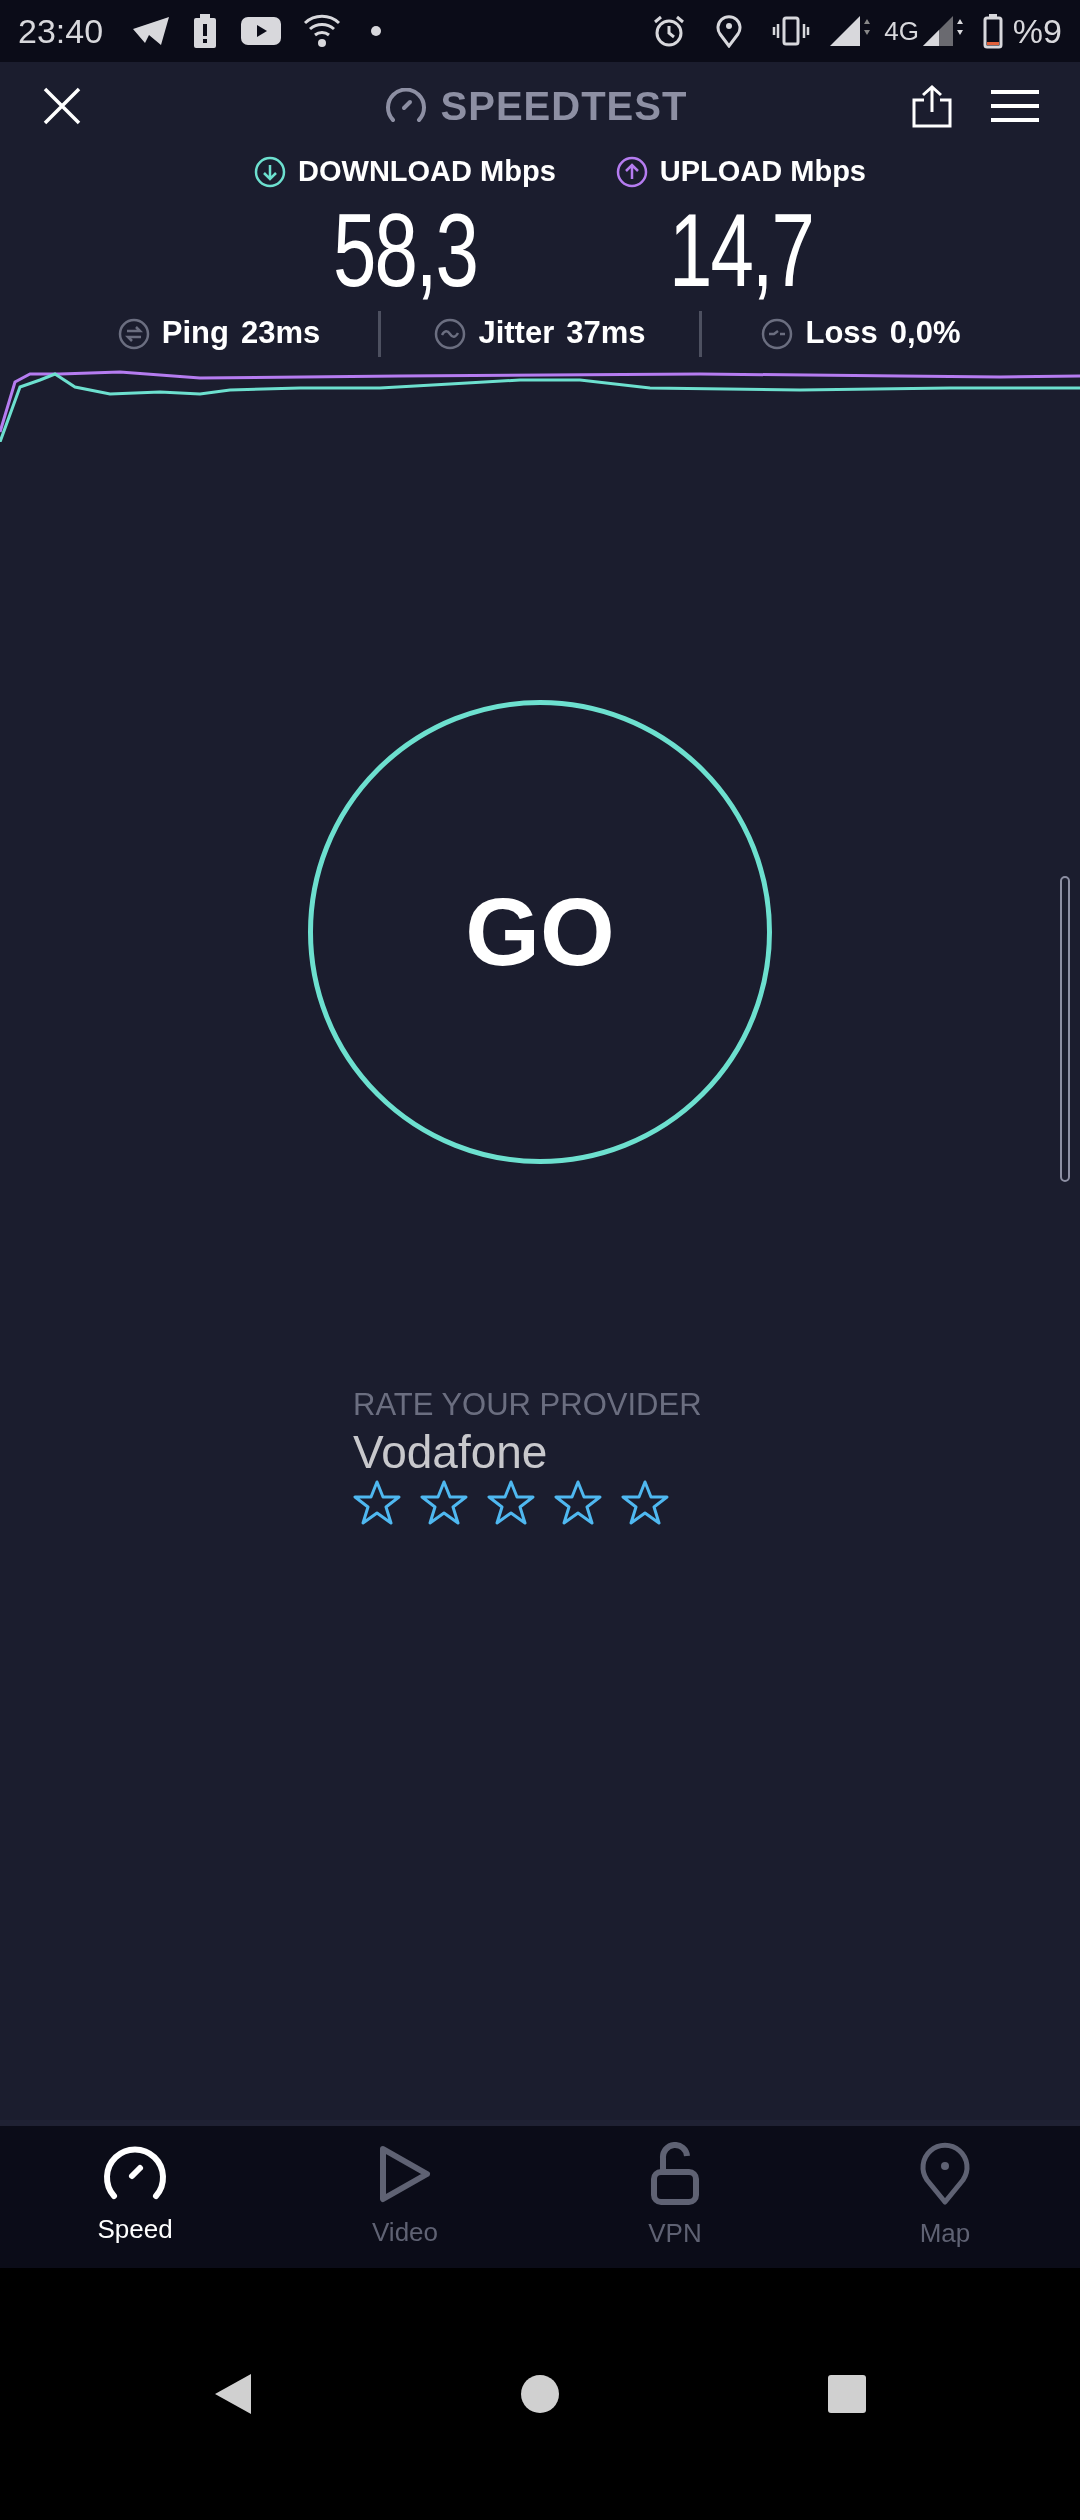  I want to click on map-pin-icon, so click(945, 2173).